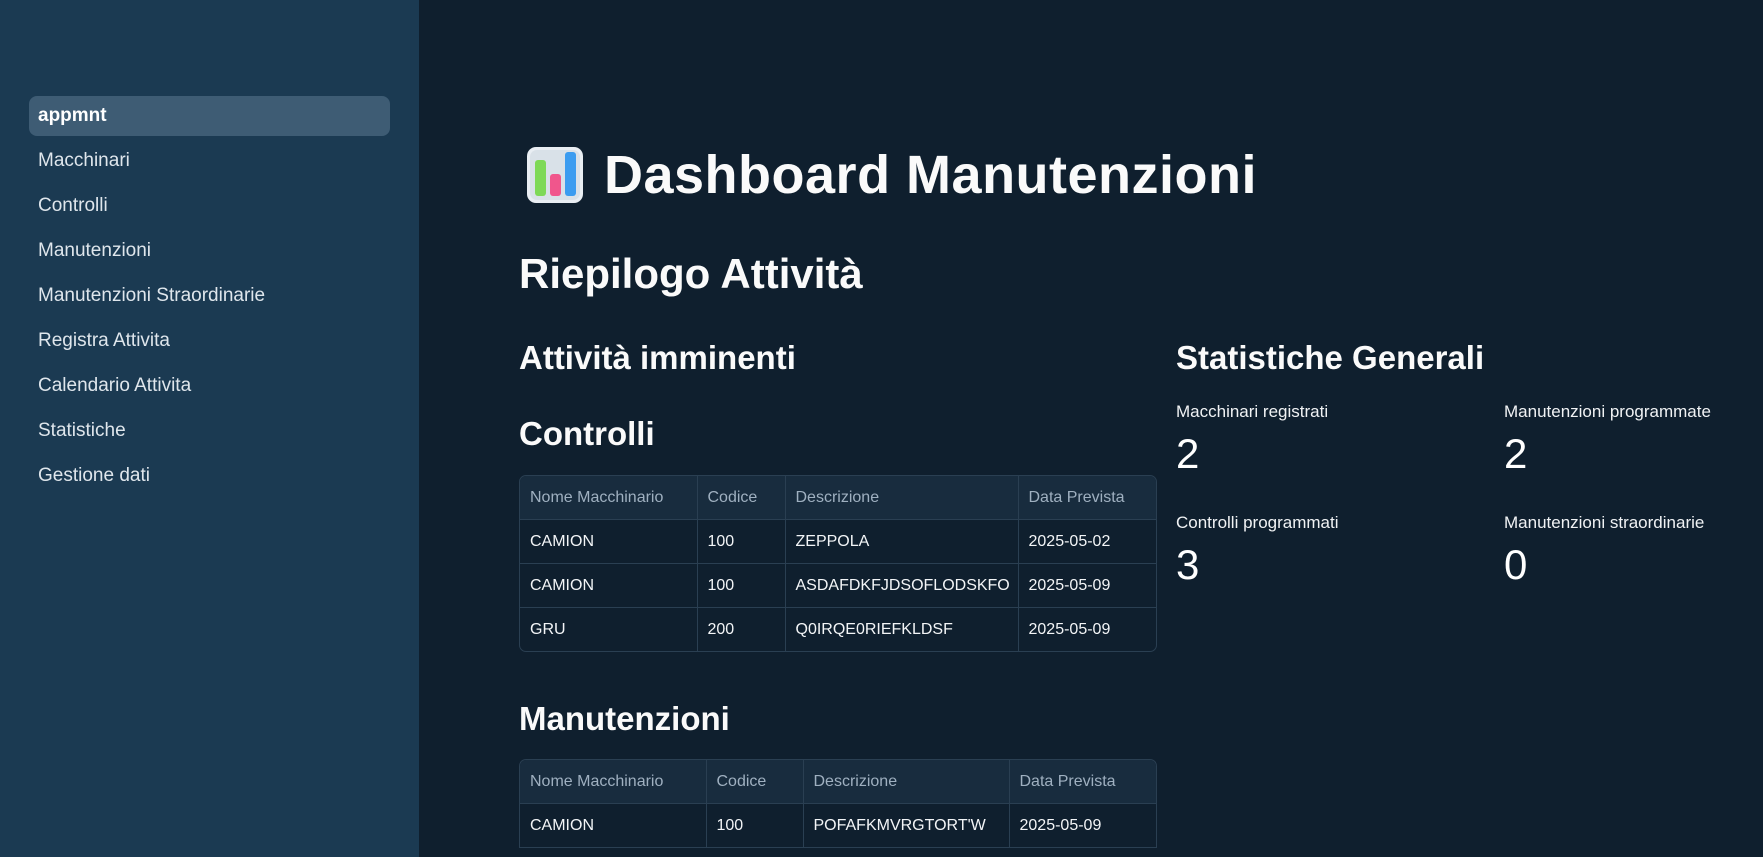 The image size is (1763, 857). Describe the element at coordinates (1516, 564) in the screenshot. I see `metric-value: 0` at that location.